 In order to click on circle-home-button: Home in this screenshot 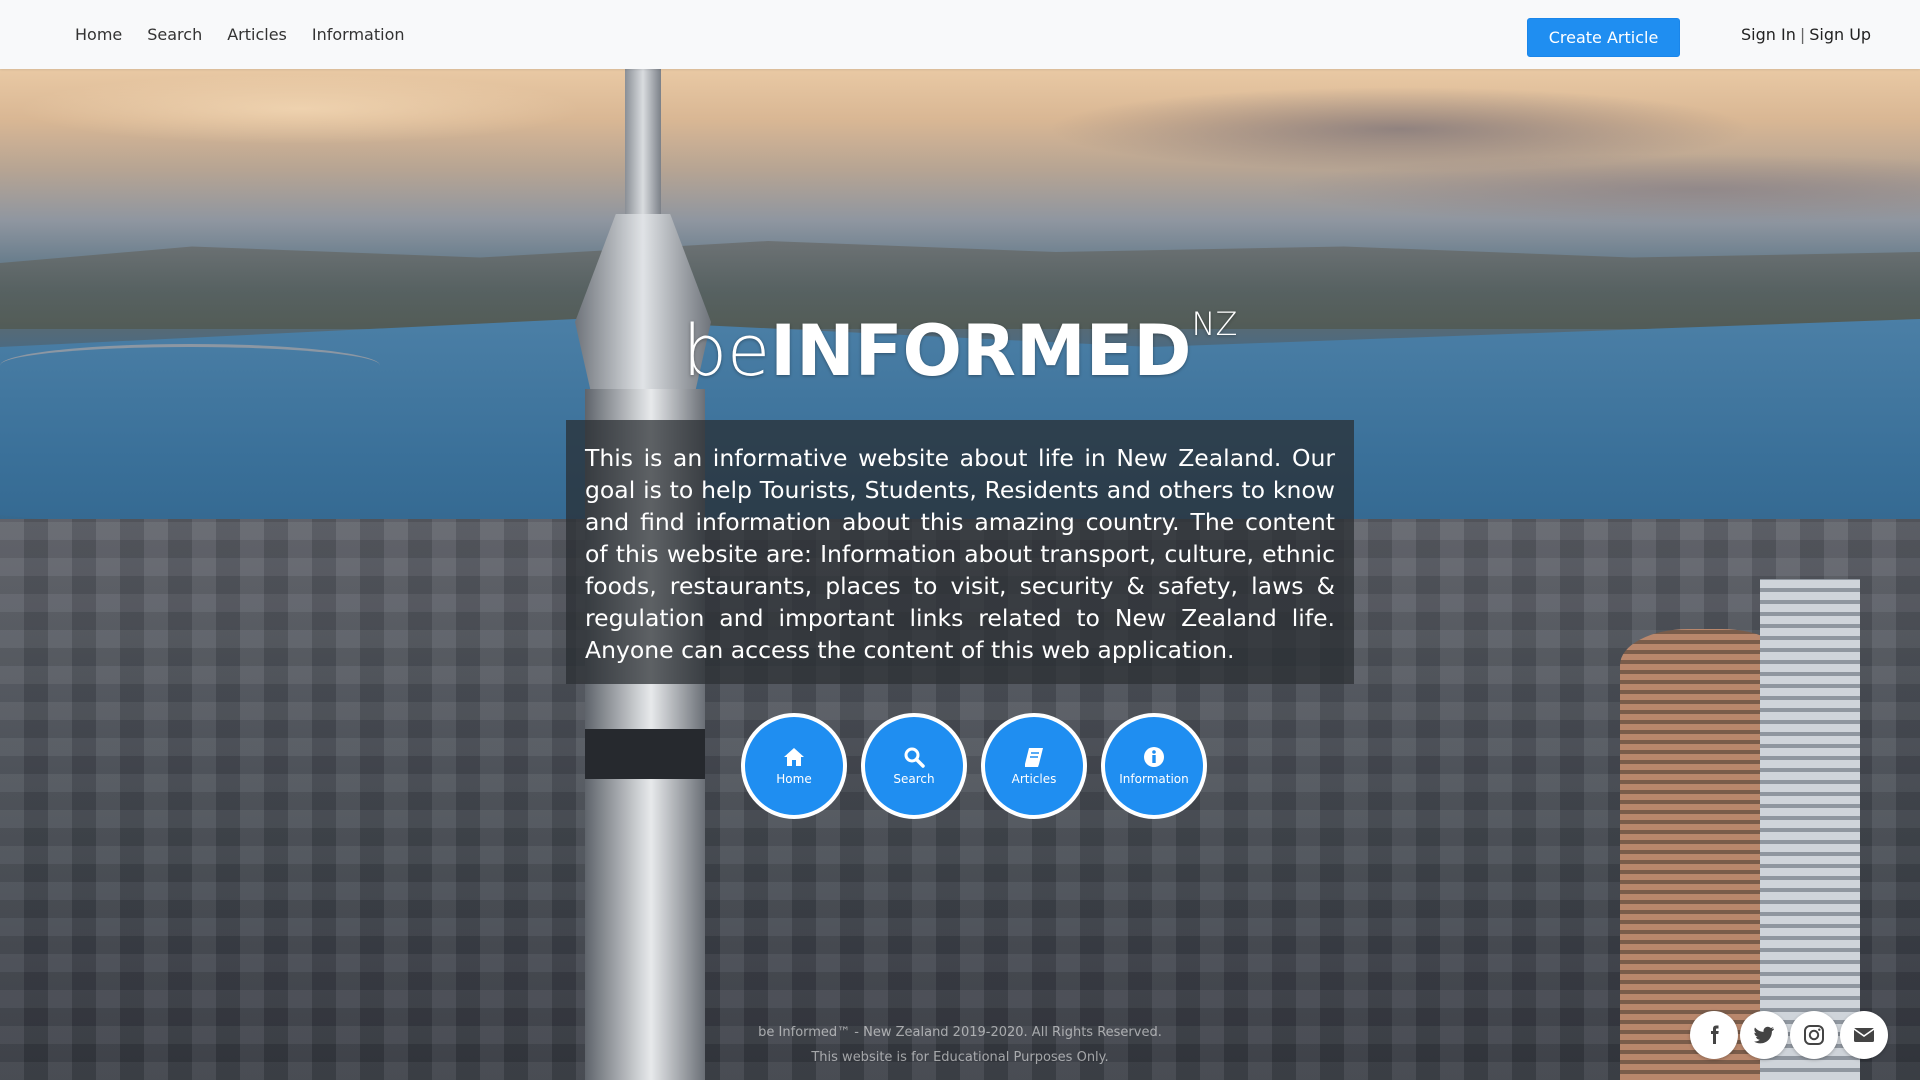, I will do `click(794, 766)`.